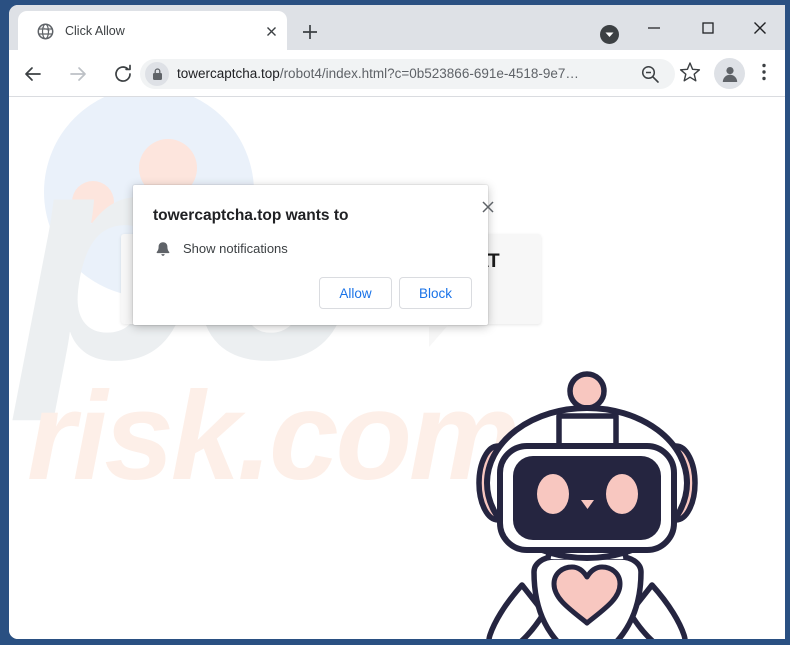 The height and width of the screenshot is (645, 790). What do you see at coordinates (729, 73) in the screenshot?
I see `profile-avatar-icon` at bounding box center [729, 73].